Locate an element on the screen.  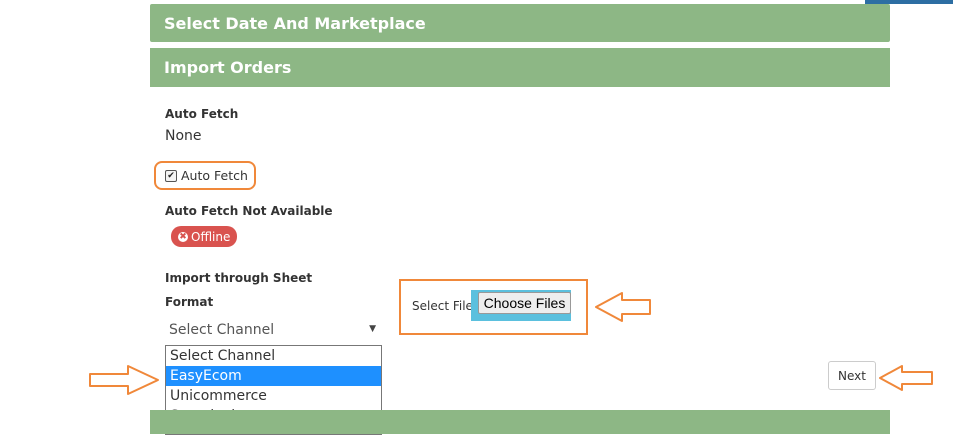
channel-select-value: Select Channel is located at coordinates (222, 330).